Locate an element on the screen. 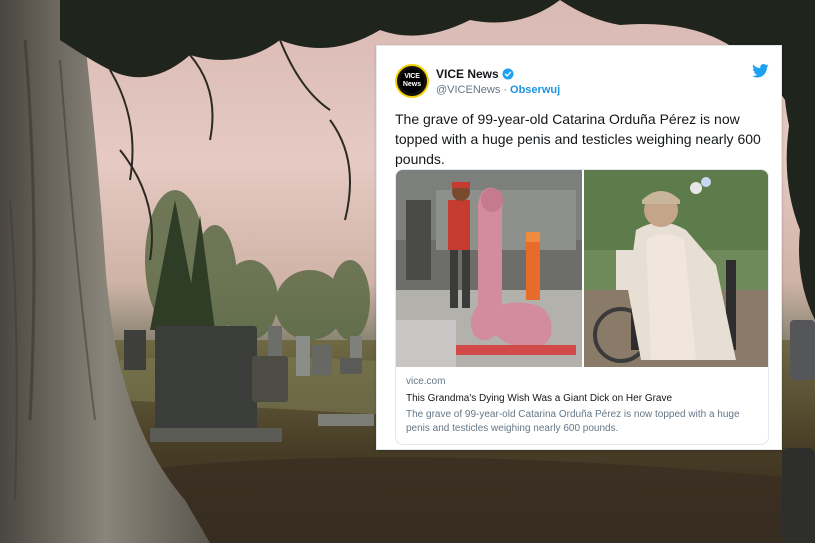 The image size is (815, 543). account-handle: @VICENews is located at coordinates (468, 90).